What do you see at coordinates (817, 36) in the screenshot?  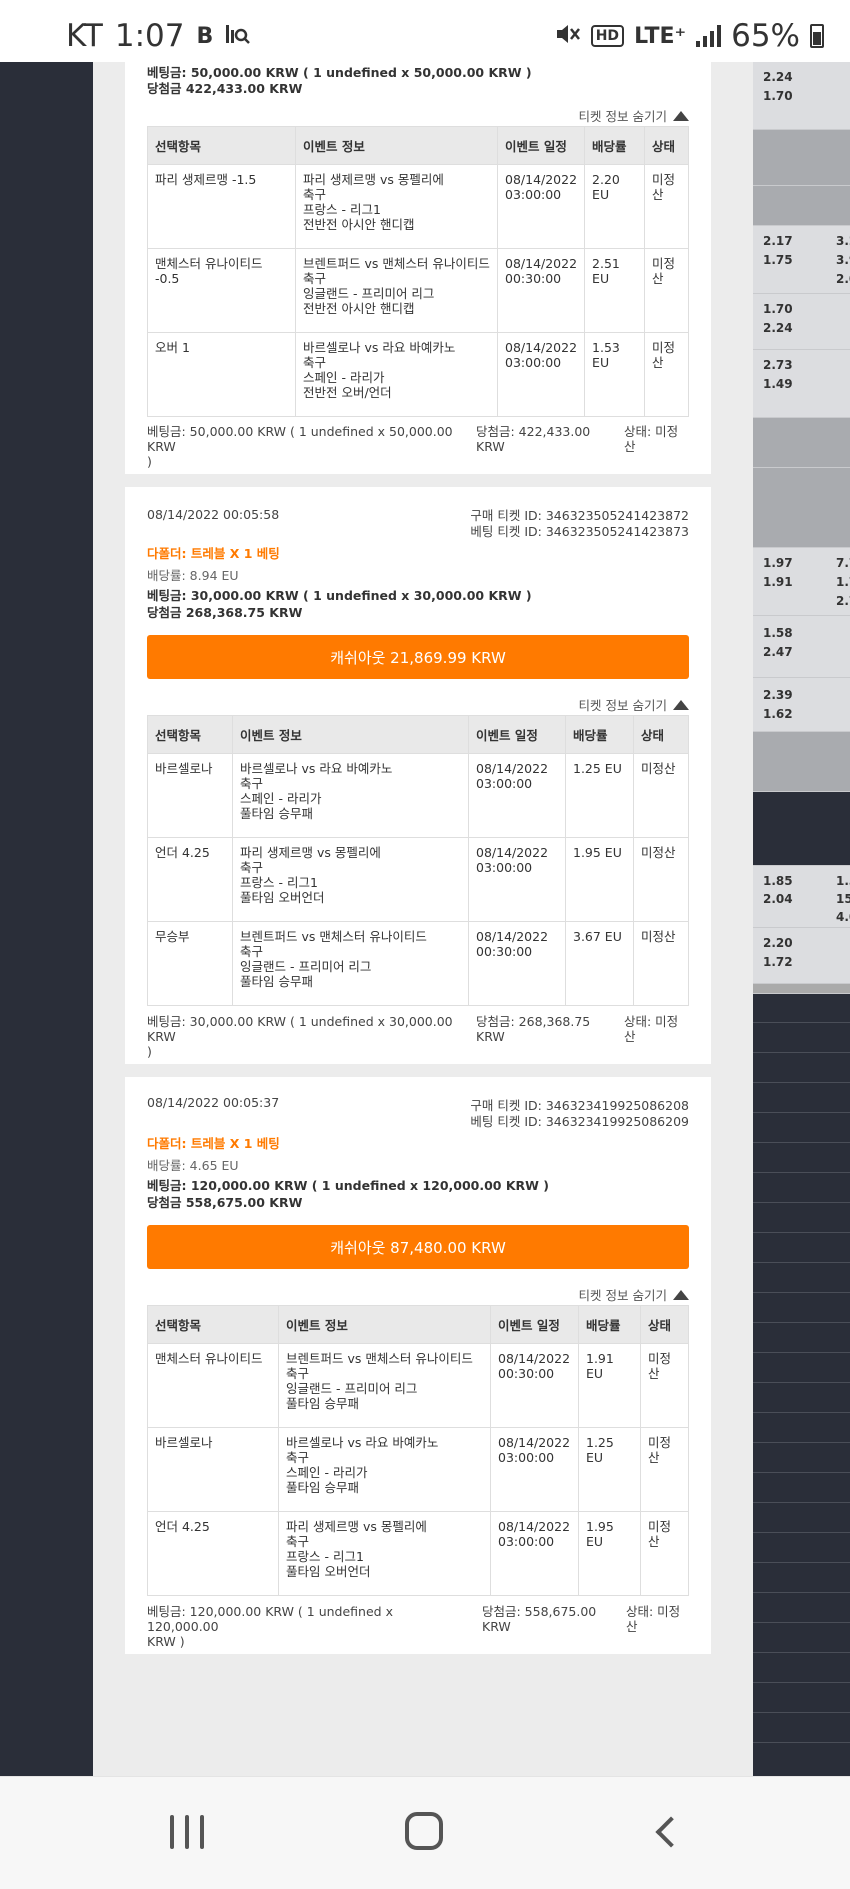 I see `battery-icon` at bounding box center [817, 36].